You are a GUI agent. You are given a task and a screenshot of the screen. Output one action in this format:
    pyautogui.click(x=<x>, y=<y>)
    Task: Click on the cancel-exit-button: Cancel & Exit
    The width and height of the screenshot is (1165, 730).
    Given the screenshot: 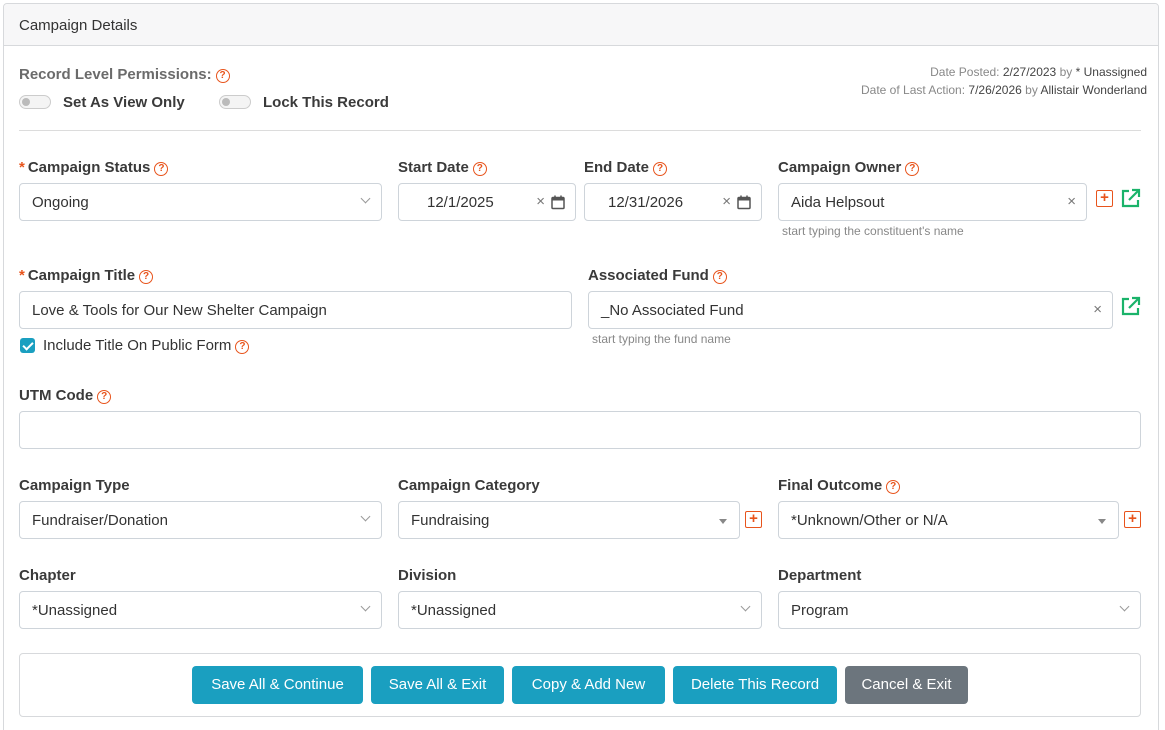 What is the action you would take?
    pyautogui.click(x=906, y=685)
    